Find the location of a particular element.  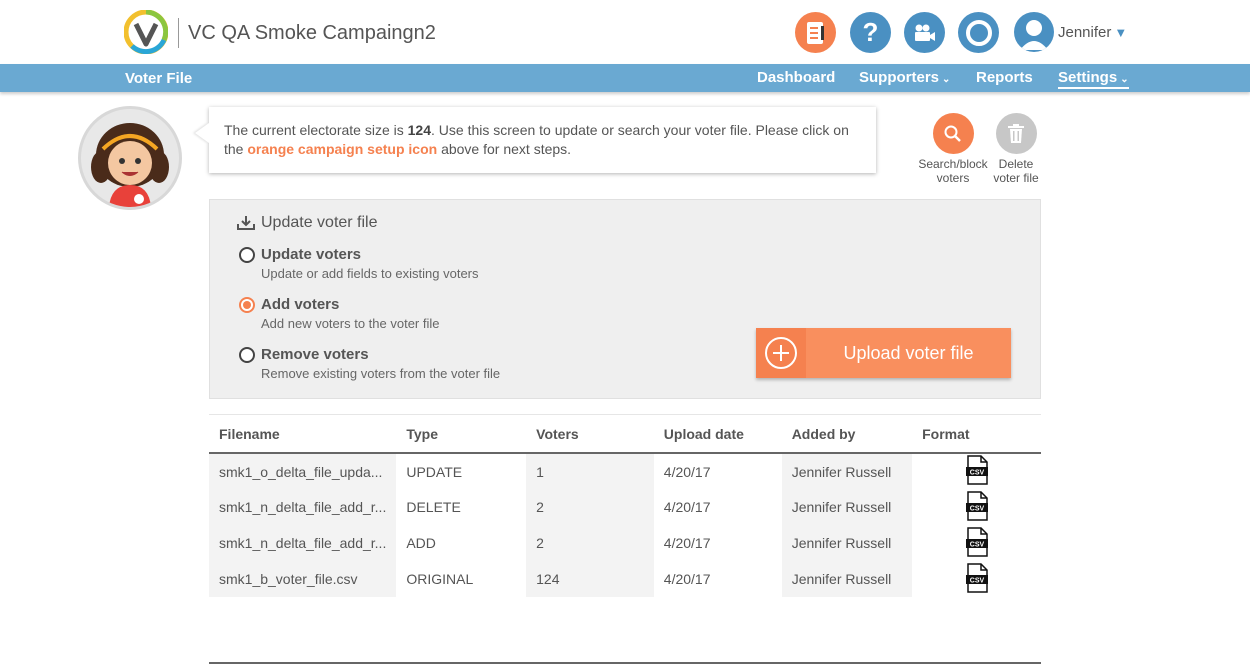

help-icon: ? is located at coordinates (870, 32).